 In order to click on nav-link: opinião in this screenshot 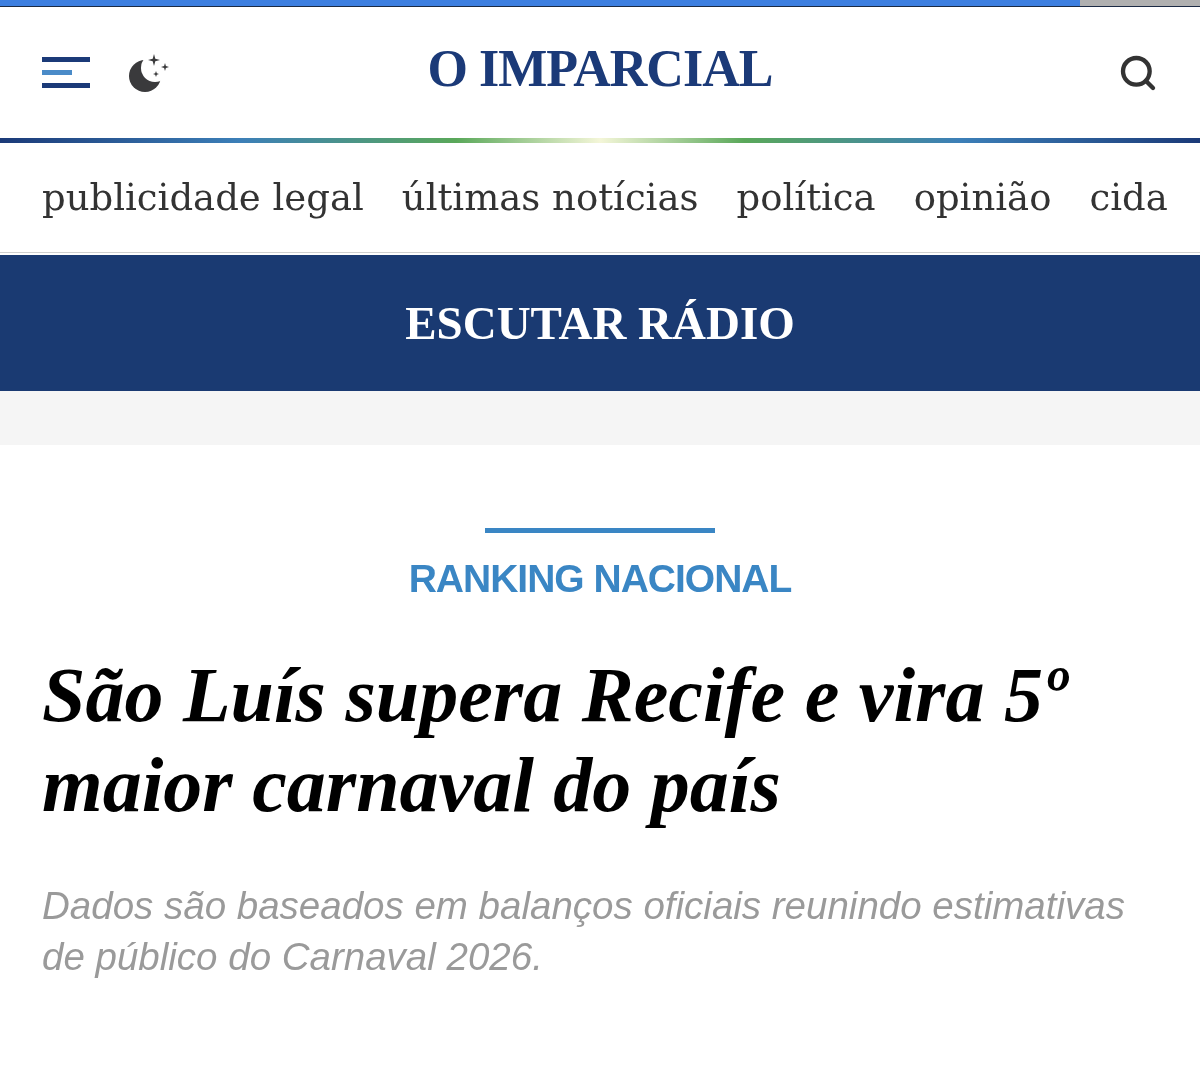, I will do `click(982, 197)`.